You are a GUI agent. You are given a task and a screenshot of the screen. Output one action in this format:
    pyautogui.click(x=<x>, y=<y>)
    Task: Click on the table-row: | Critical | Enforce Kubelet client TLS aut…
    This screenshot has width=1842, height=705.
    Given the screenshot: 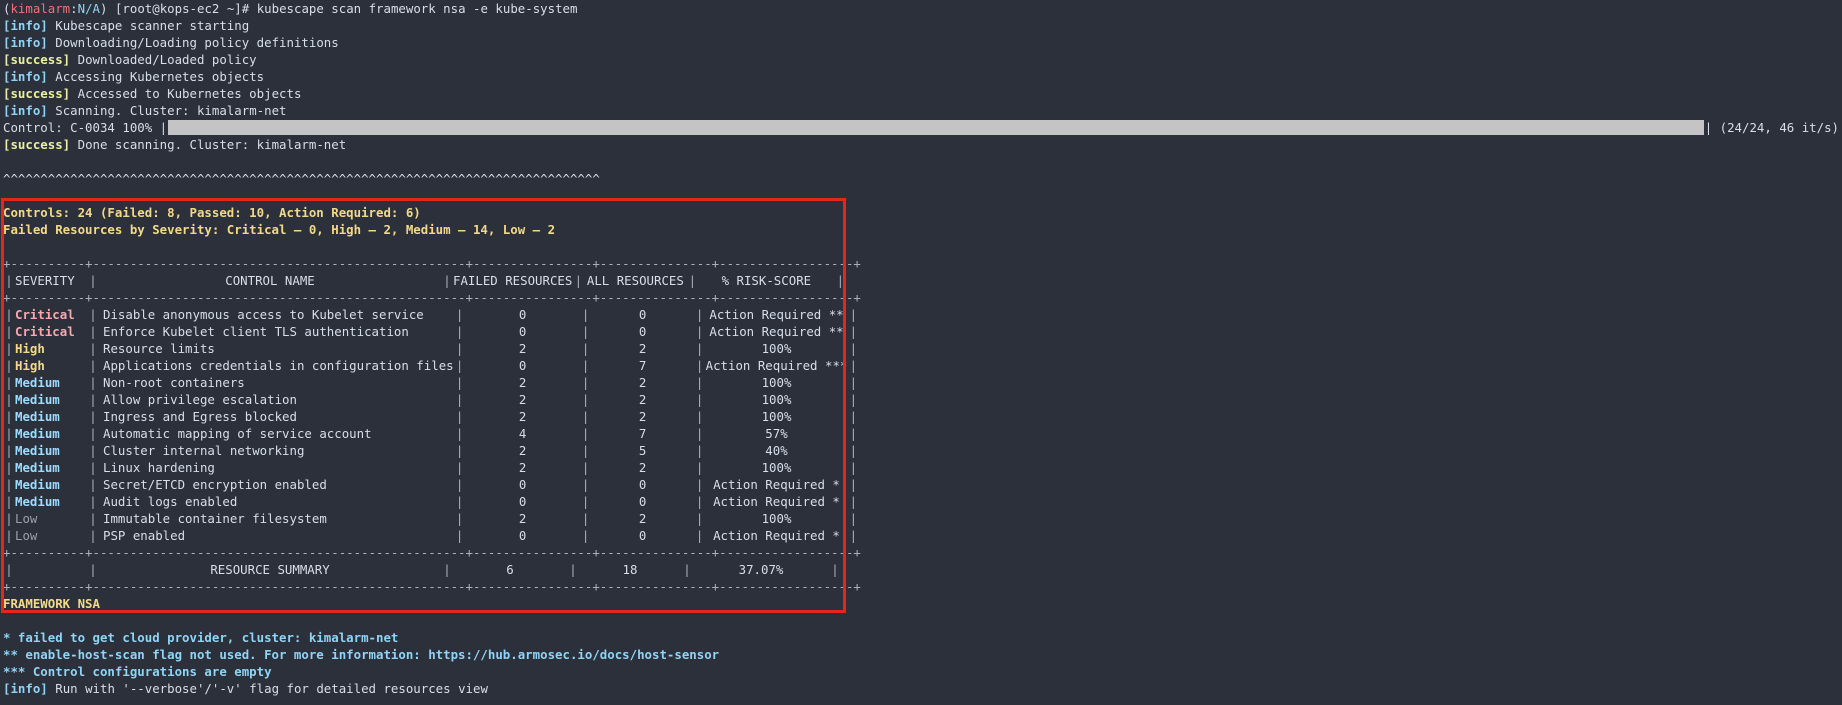 What is the action you would take?
    pyautogui.click(x=431, y=331)
    